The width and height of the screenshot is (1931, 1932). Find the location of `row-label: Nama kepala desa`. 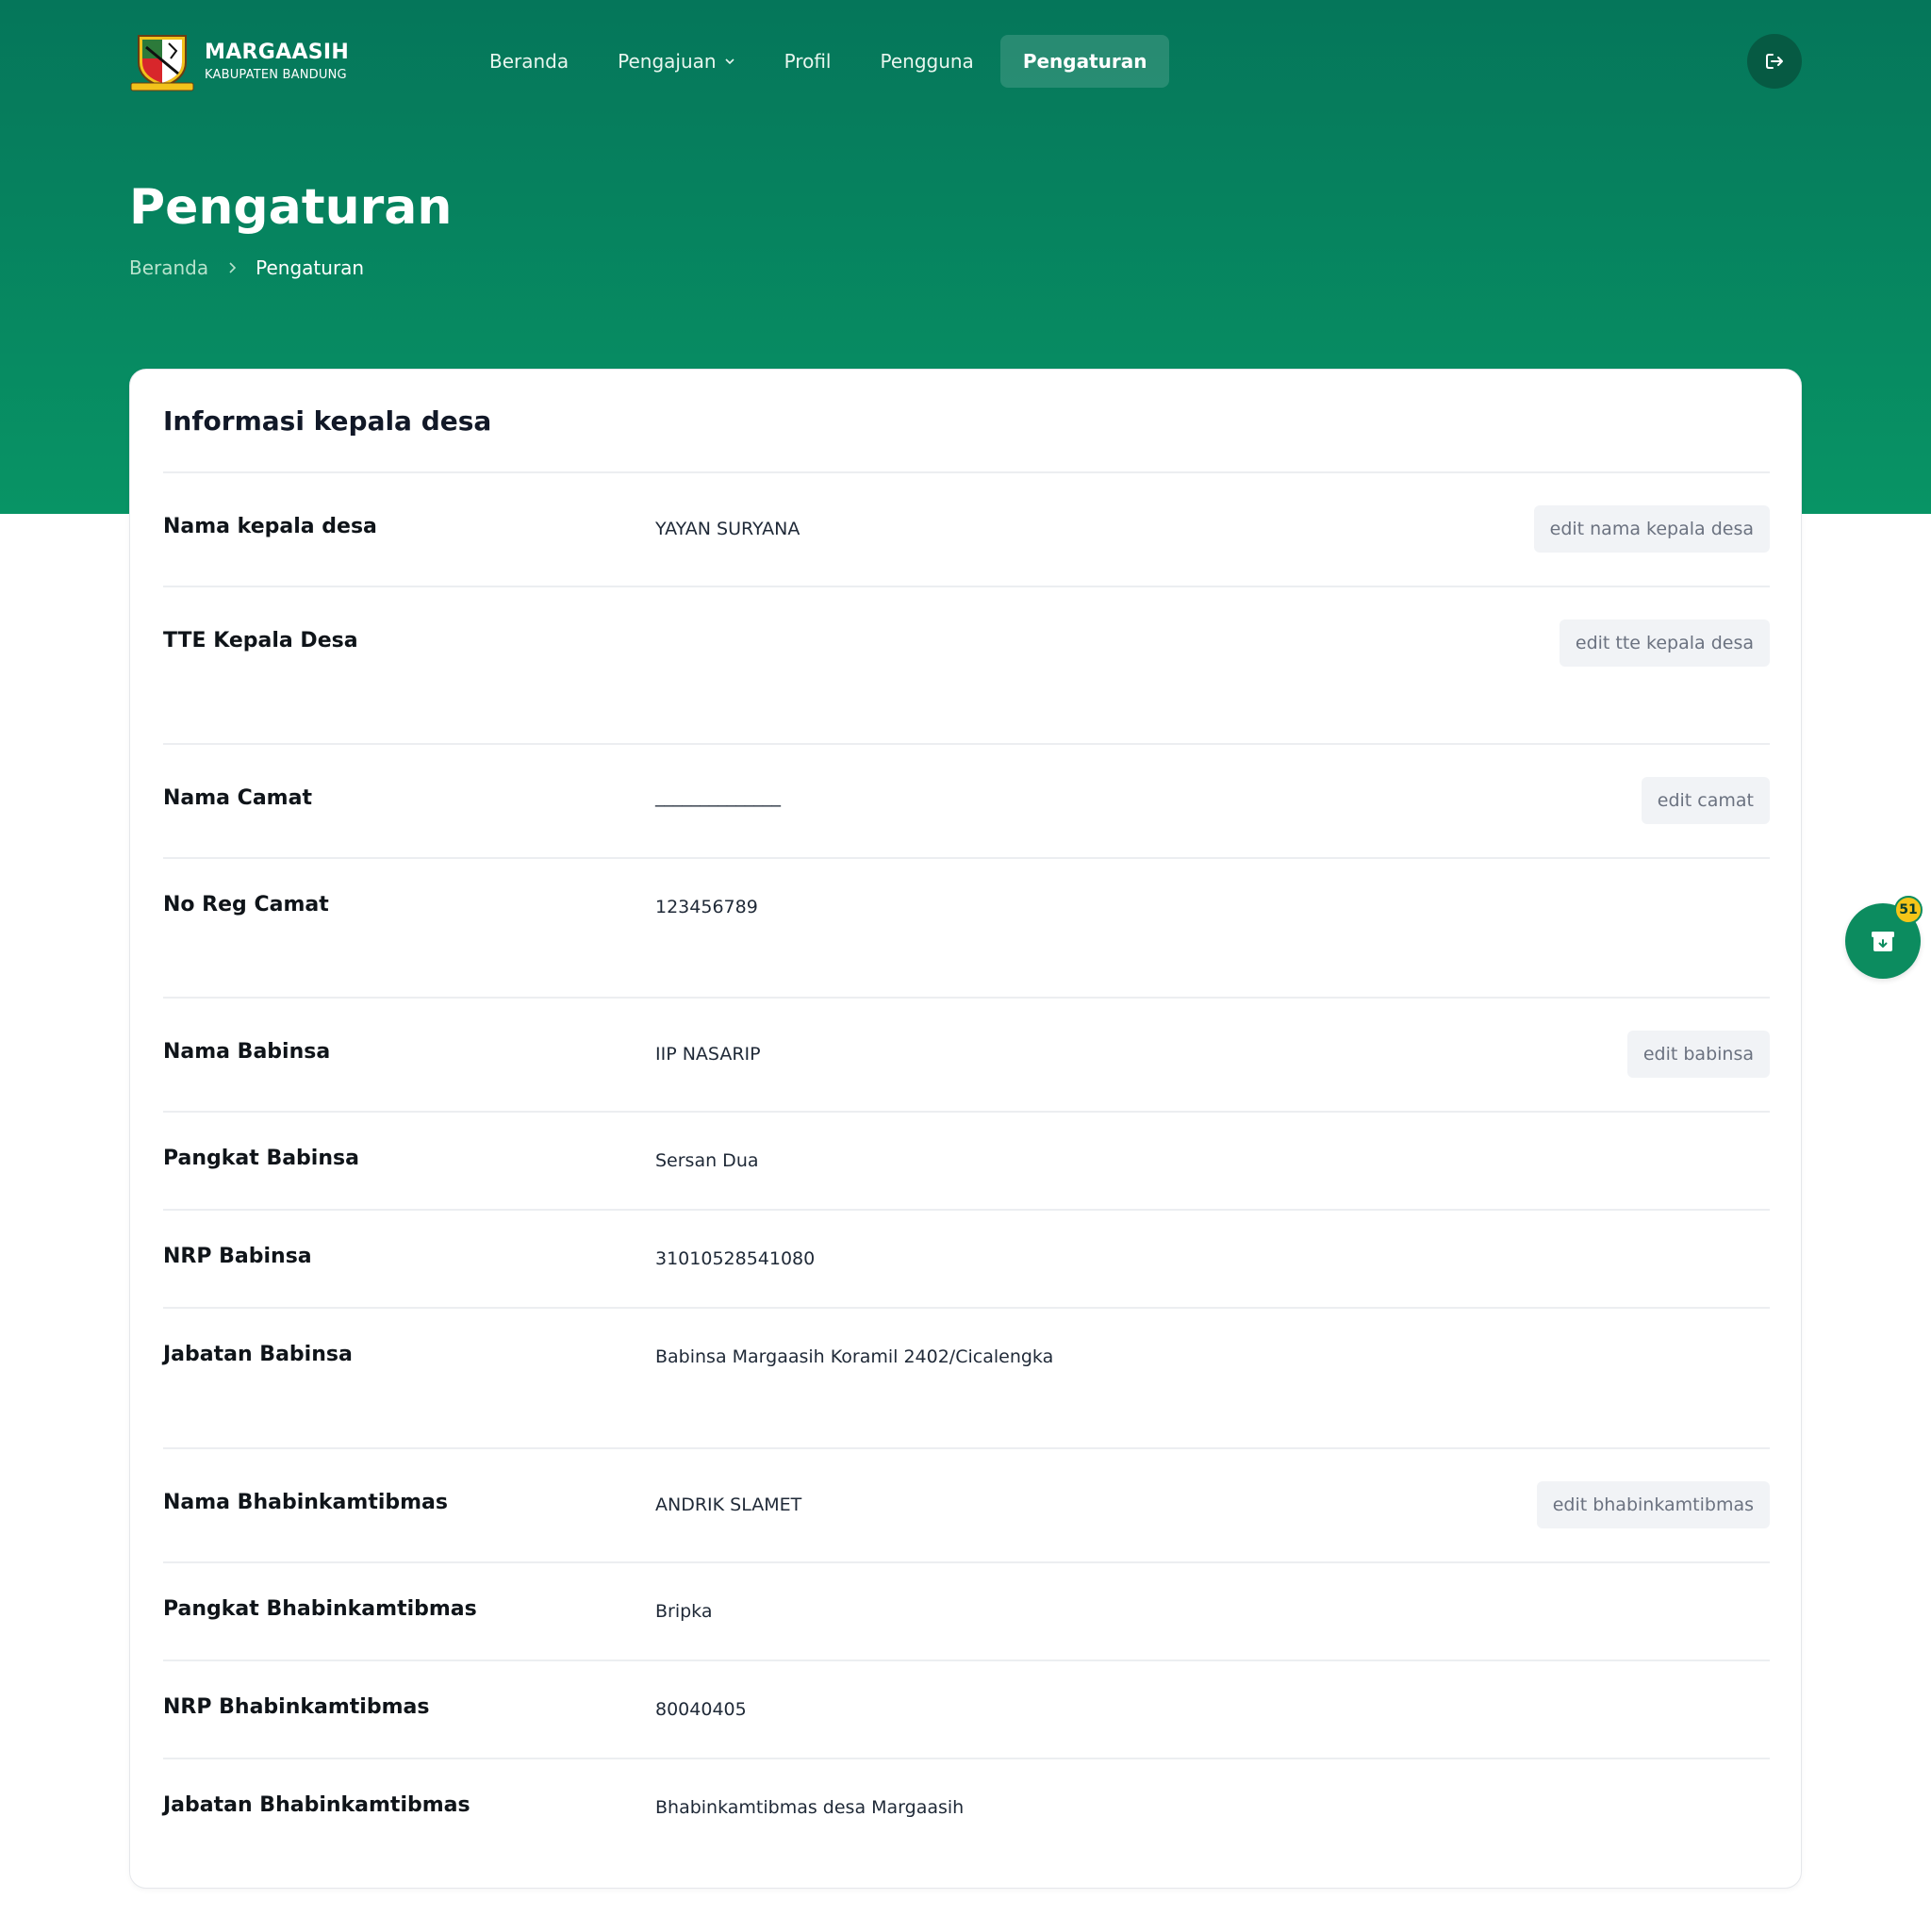

row-label: Nama kepala desa is located at coordinates (270, 526).